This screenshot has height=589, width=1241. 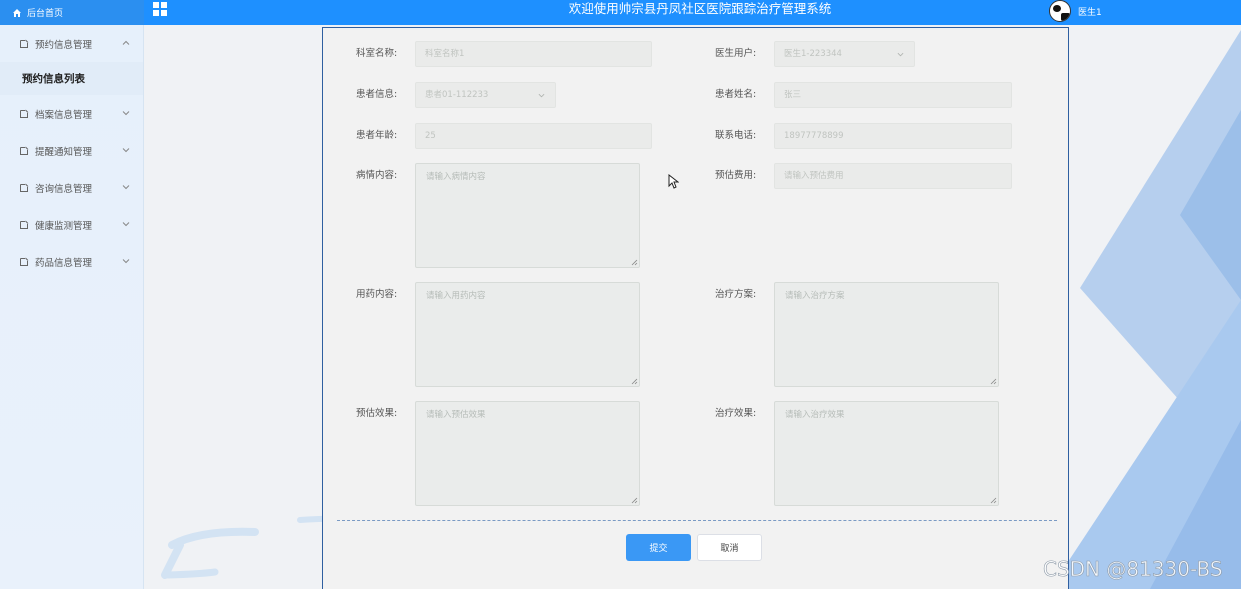 What do you see at coordinates (64, 115) in the screenshot?
I see `sidebar-item-label: 档案信息管理` at bounding box center [64, 115].